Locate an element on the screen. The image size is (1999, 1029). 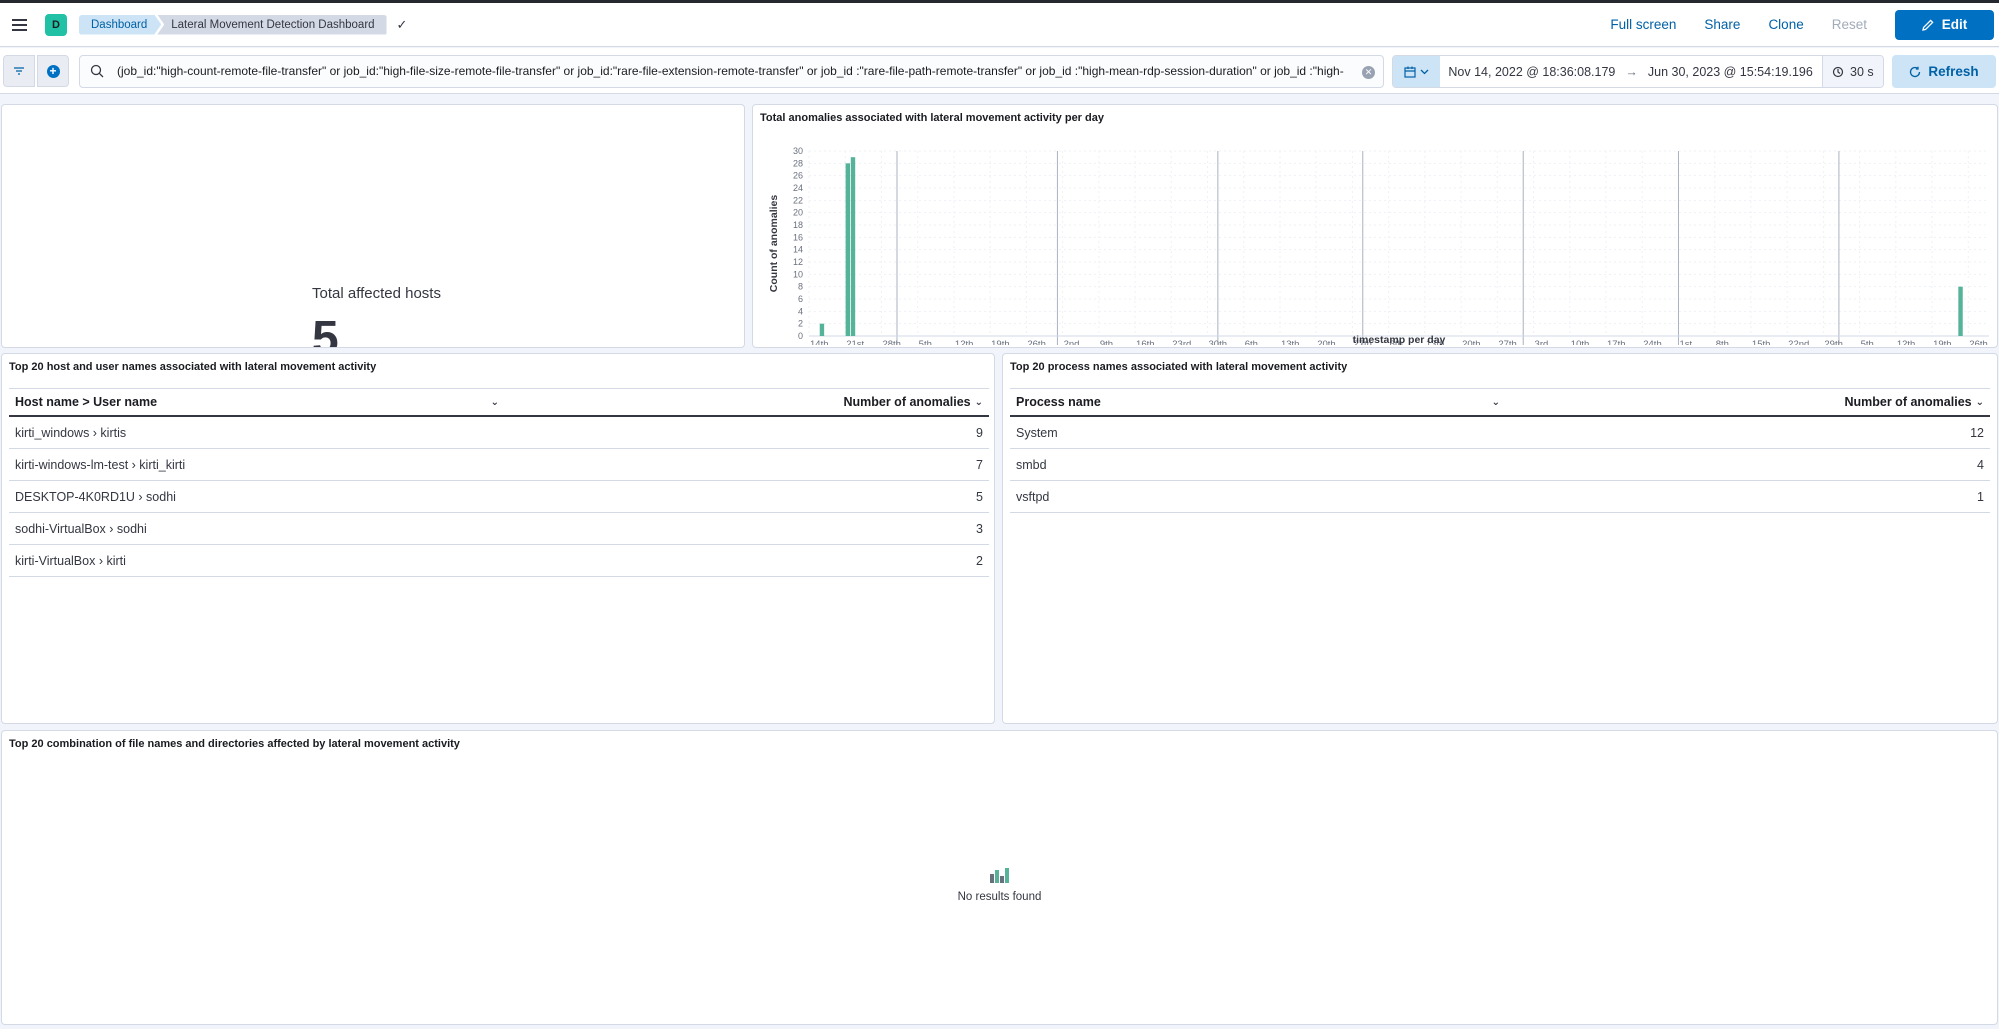
top-actions: Full screen Share Clone Reset Edit is located at coordinates (1804, 24).